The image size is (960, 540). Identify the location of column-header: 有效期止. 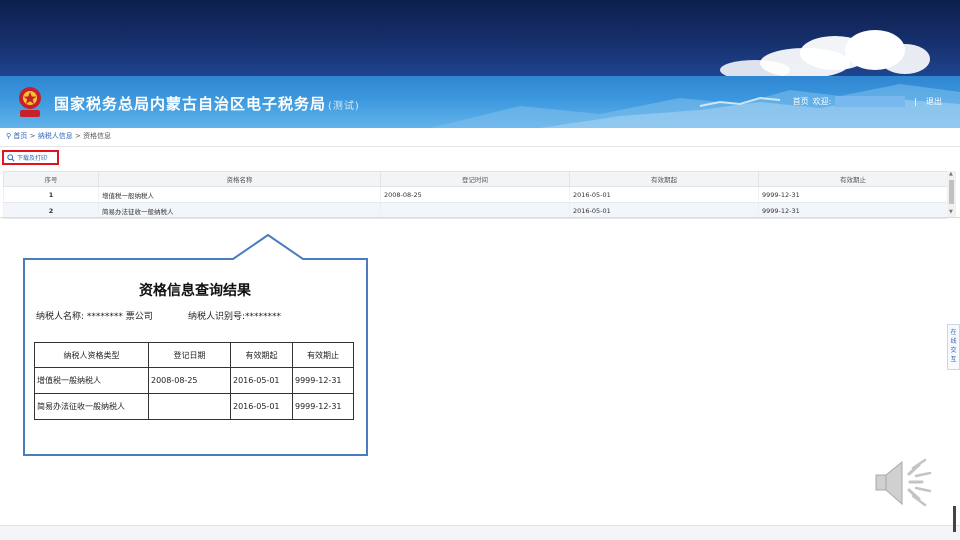
(853, 179).